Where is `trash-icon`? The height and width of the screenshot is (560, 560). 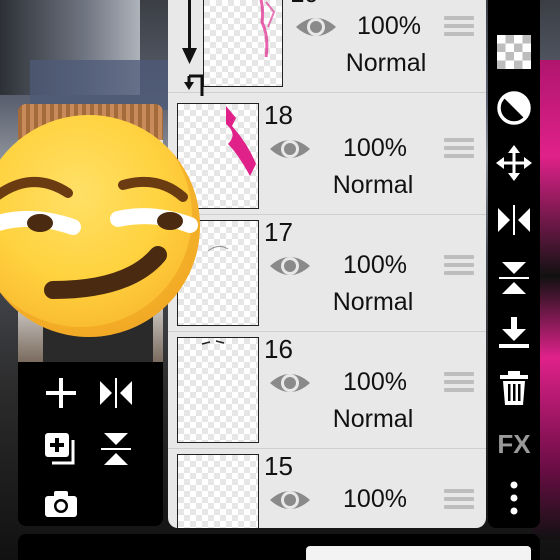
trash-icon is located at coordinates (514, 388).